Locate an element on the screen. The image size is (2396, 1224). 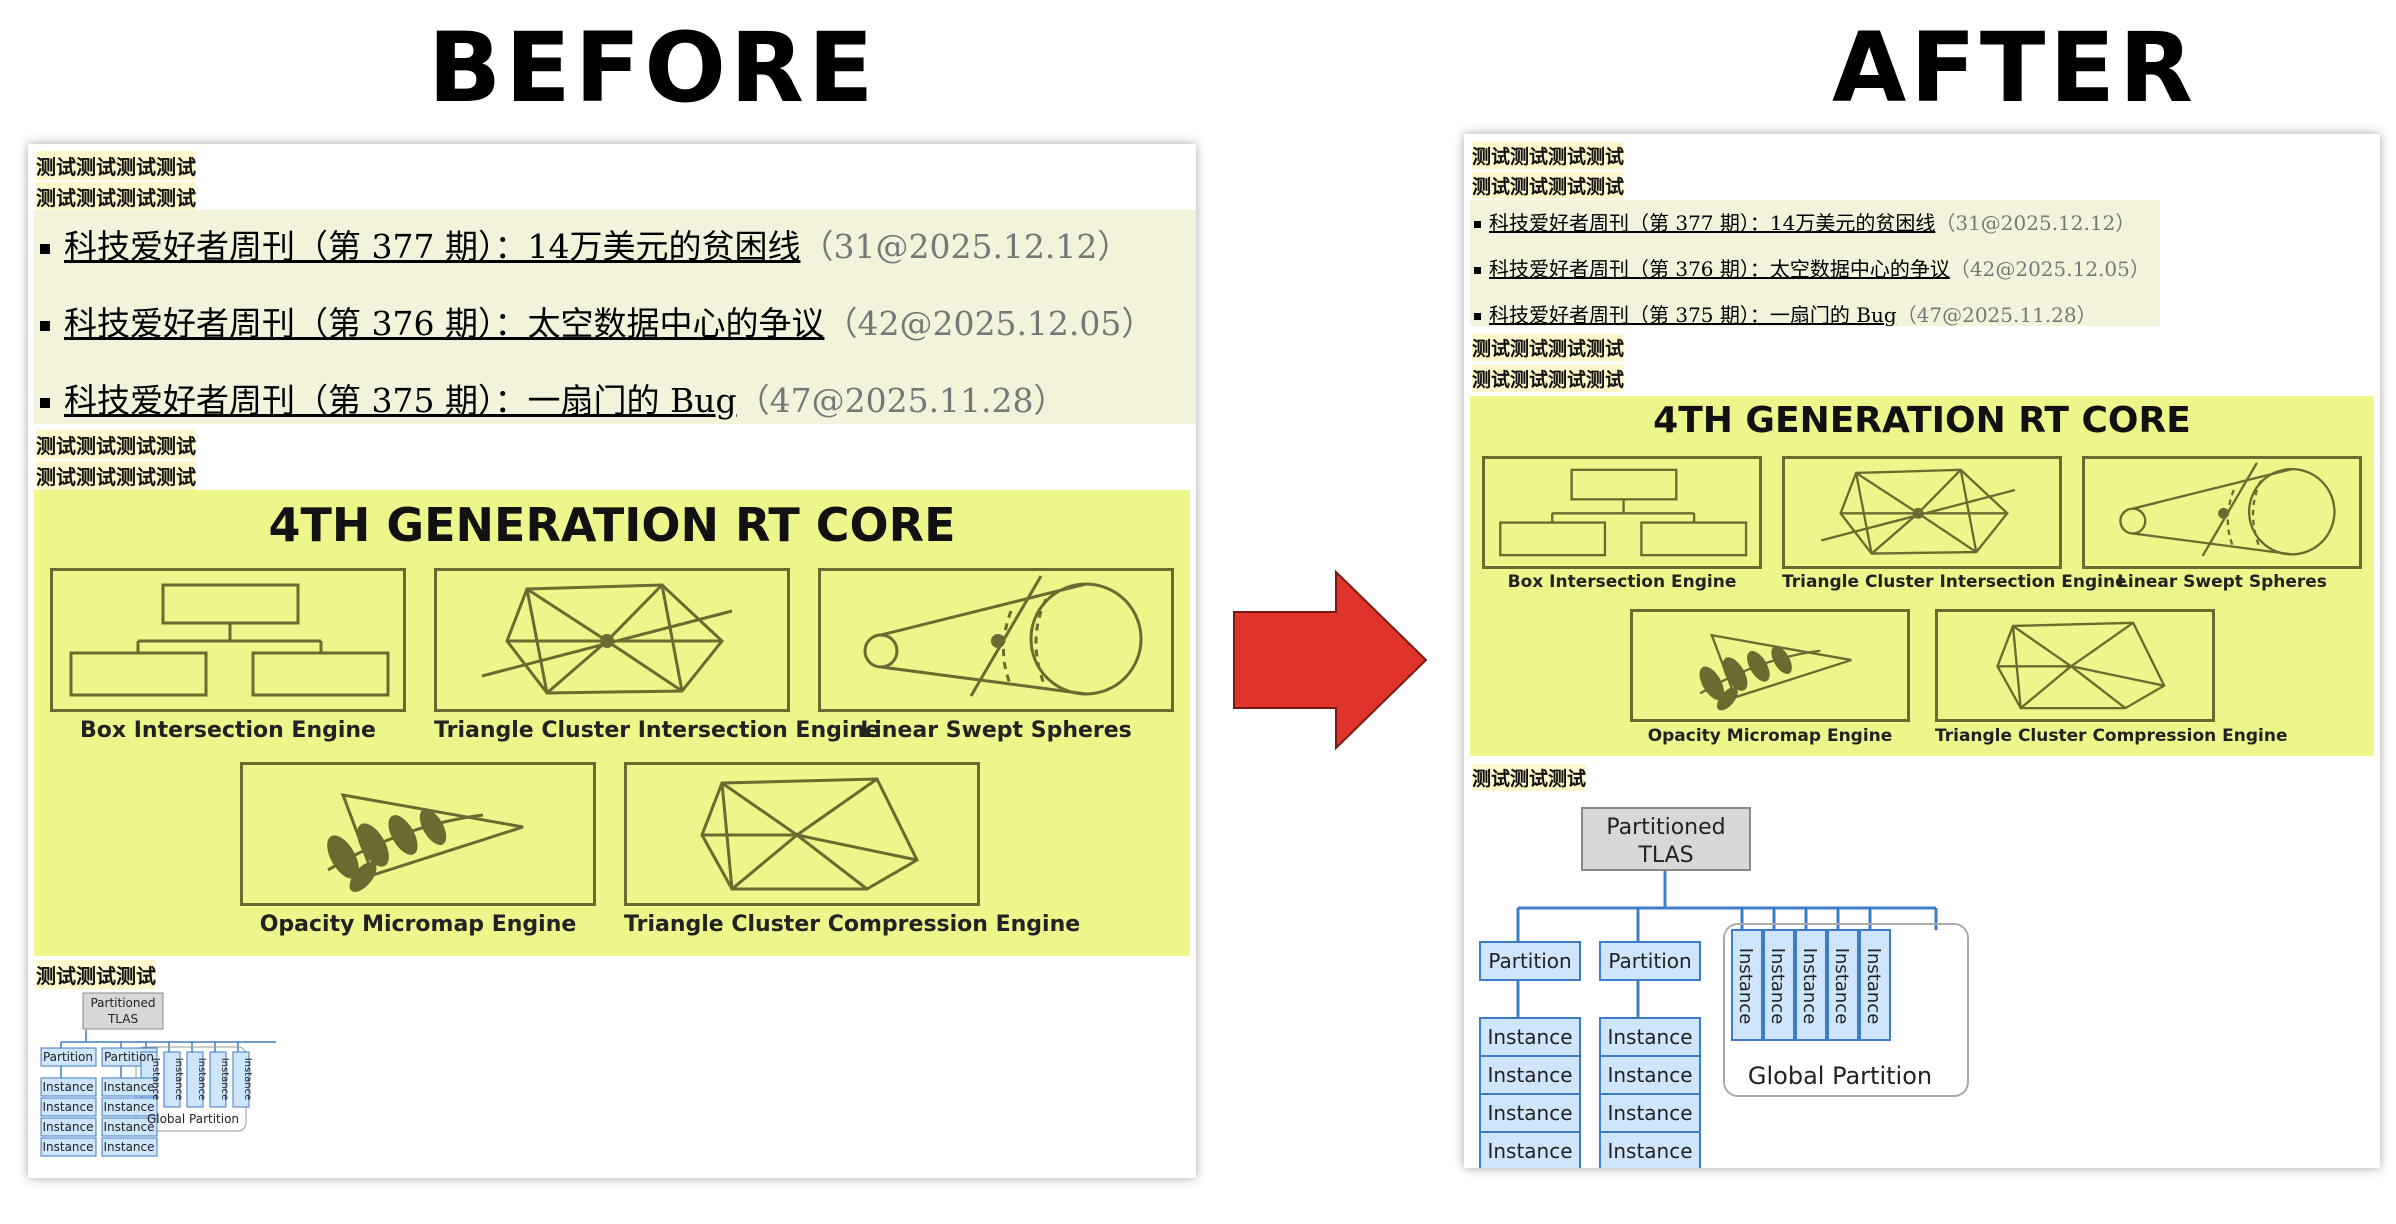
before-title: BEFORE is located at coordinates (653, 68).